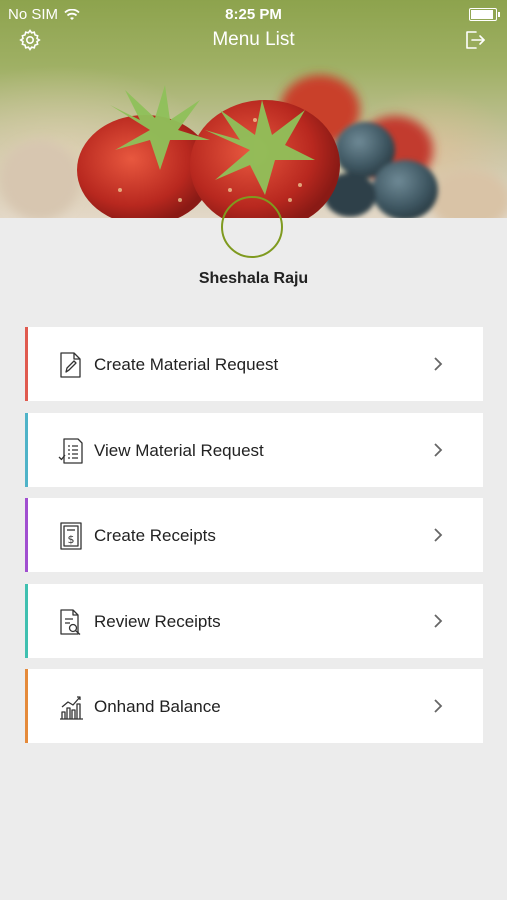 This screenshot has height=900, width=507. I want to click on status-time: 8:25 PM, so click(253, 14).